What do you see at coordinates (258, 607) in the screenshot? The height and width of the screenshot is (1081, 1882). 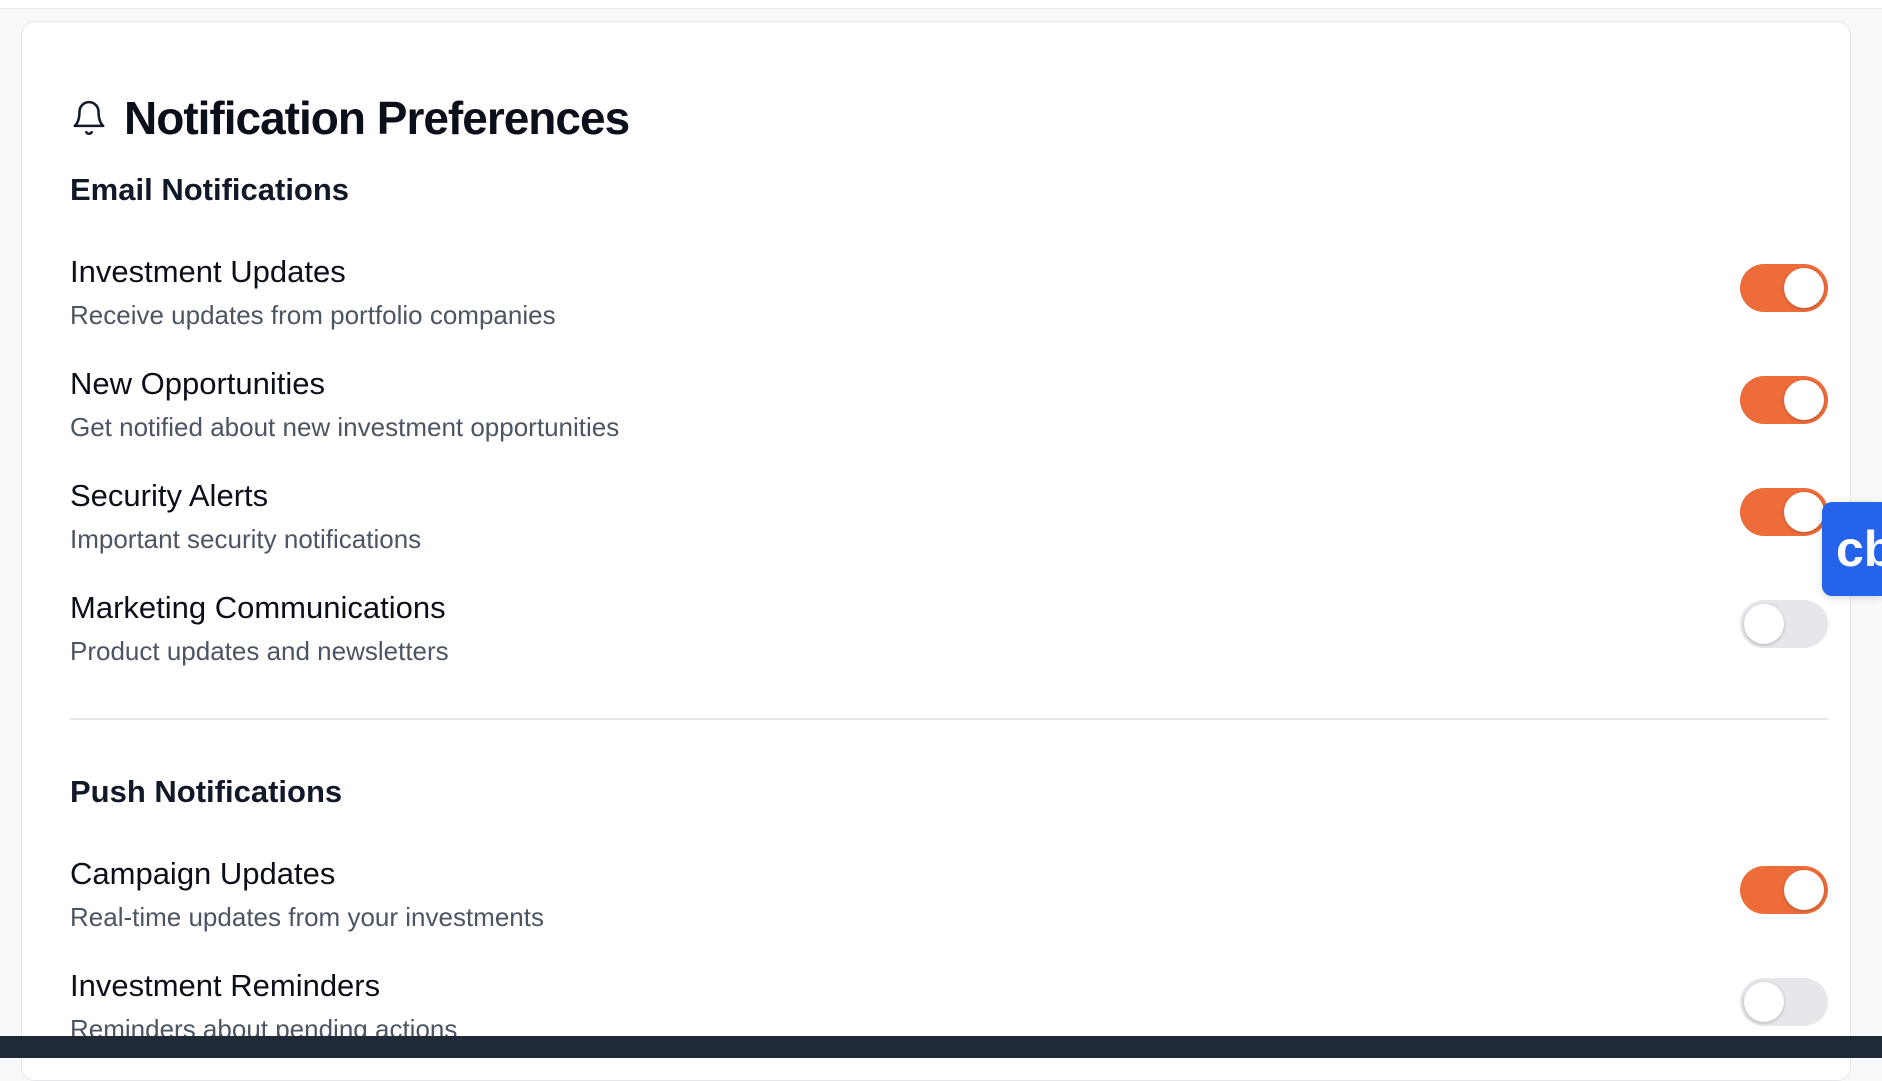 I see `setting-label: Marketing Communications` at bounding box center [258, 607].